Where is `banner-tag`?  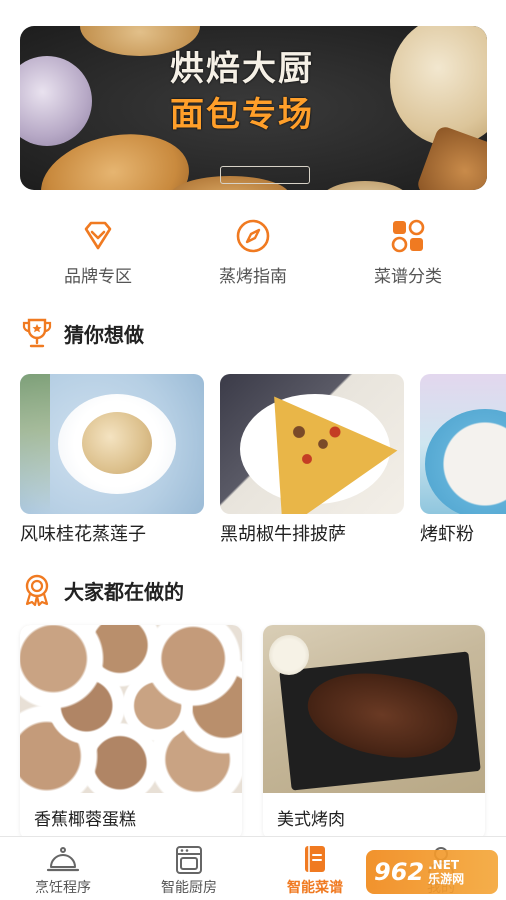
banner-tag is located at coordinates (265, 175).